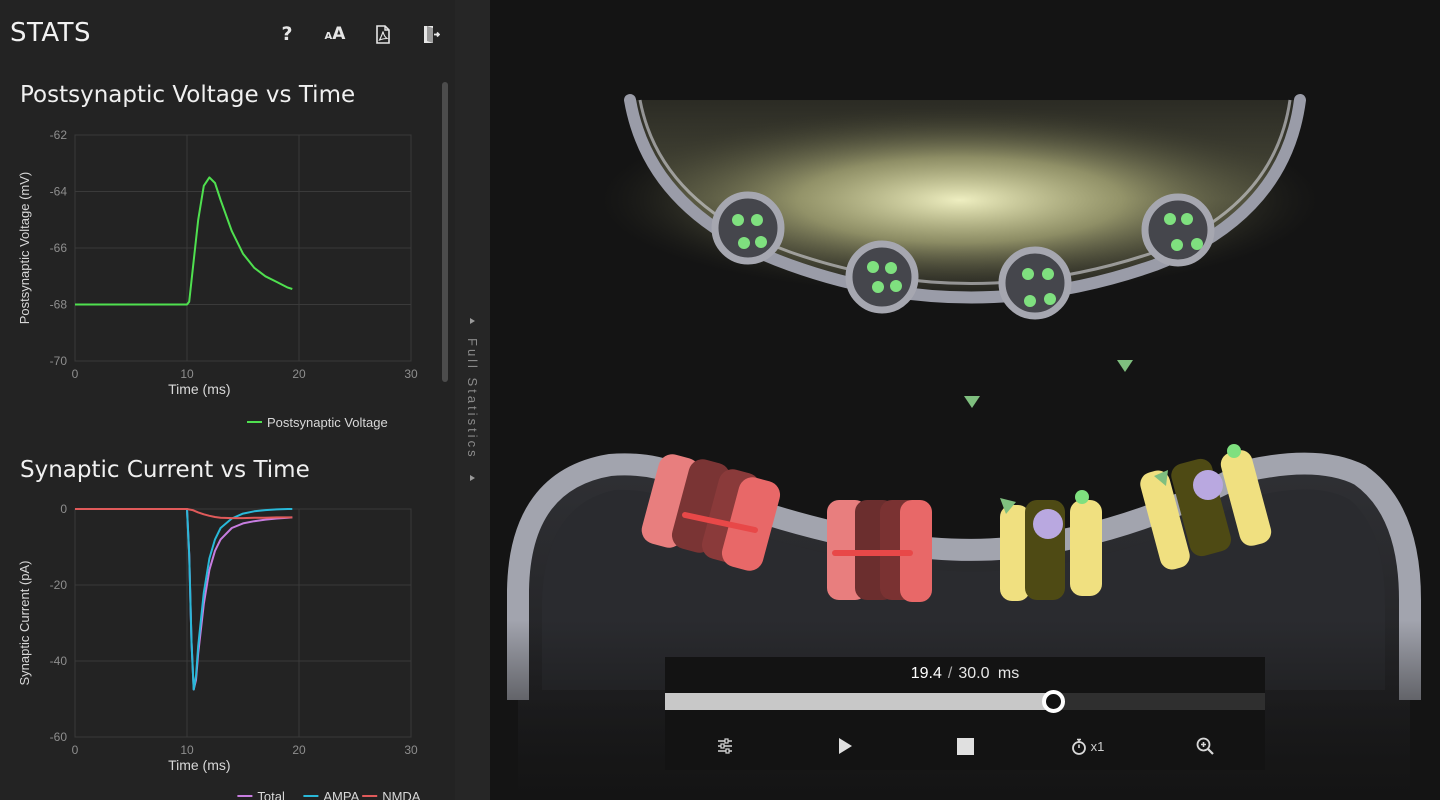 Image resolution: width=1440 pixels, height=800 pixels. Describe the element at coordinates (965, 713) in the screenshot. I see `playback-controls: 19.4 / 30.0 ms x1` at that location.